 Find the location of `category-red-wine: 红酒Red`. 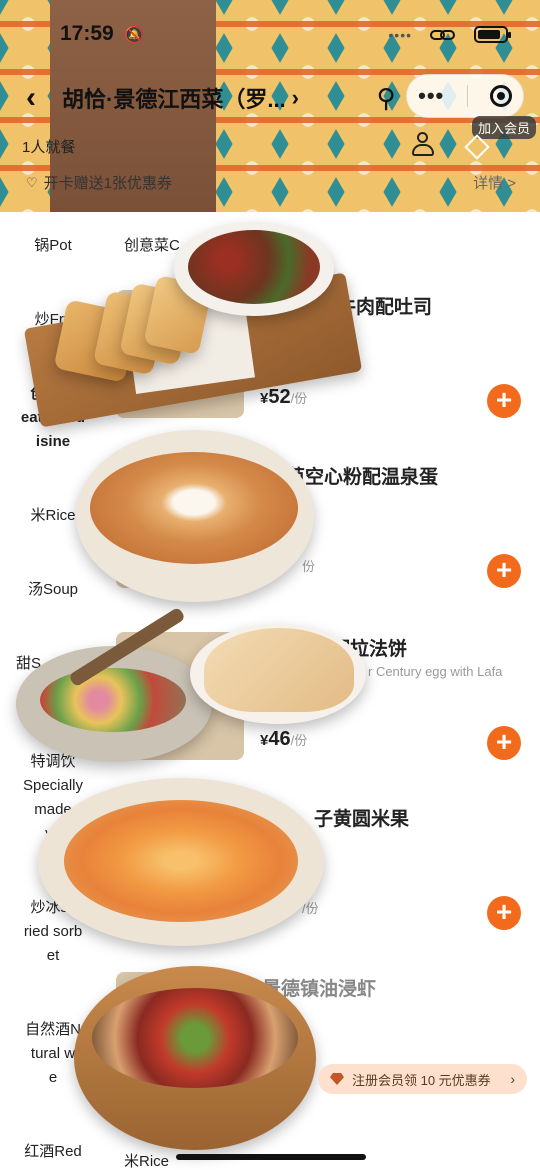

category-red-wine: 红酒Red is located at coordinates (53, 1152).